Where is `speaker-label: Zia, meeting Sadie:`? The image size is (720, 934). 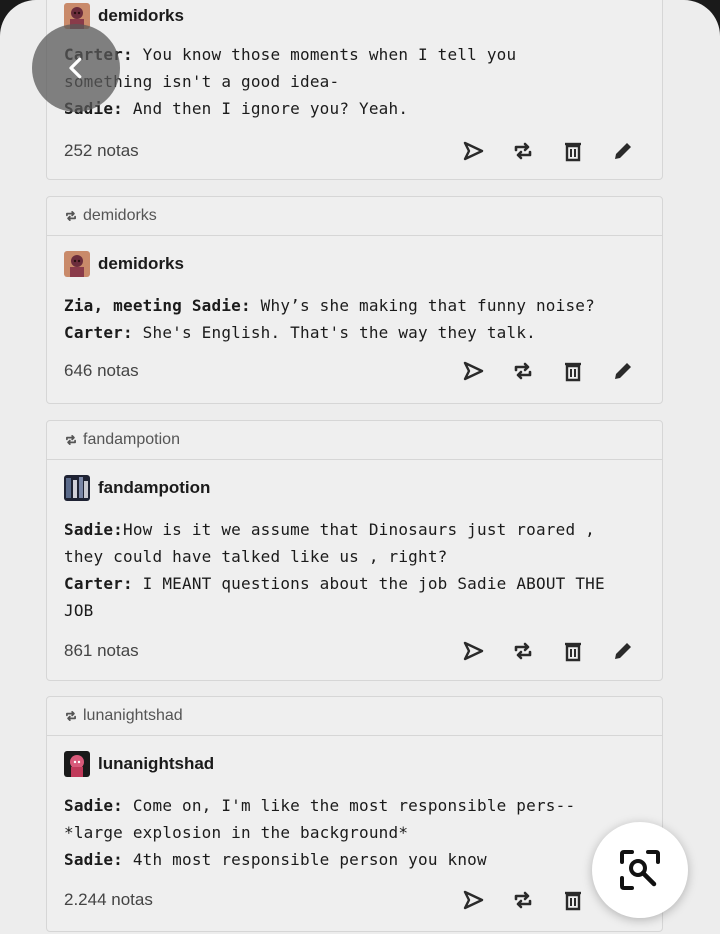
speaker-label: Zia, meeting Sadie: is located at coordinates (157, 305).